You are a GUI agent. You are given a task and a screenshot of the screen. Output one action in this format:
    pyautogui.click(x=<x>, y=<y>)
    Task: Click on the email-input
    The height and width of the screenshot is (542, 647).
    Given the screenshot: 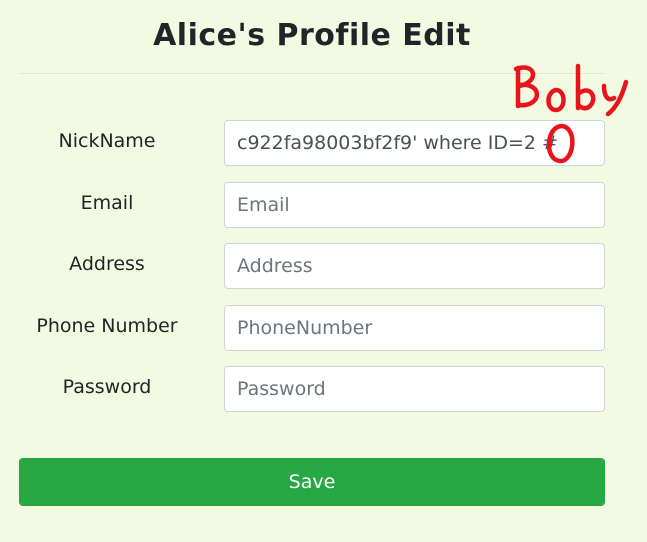 What is the action you would take?
    pyautogui.click(x=414, y=205)
    